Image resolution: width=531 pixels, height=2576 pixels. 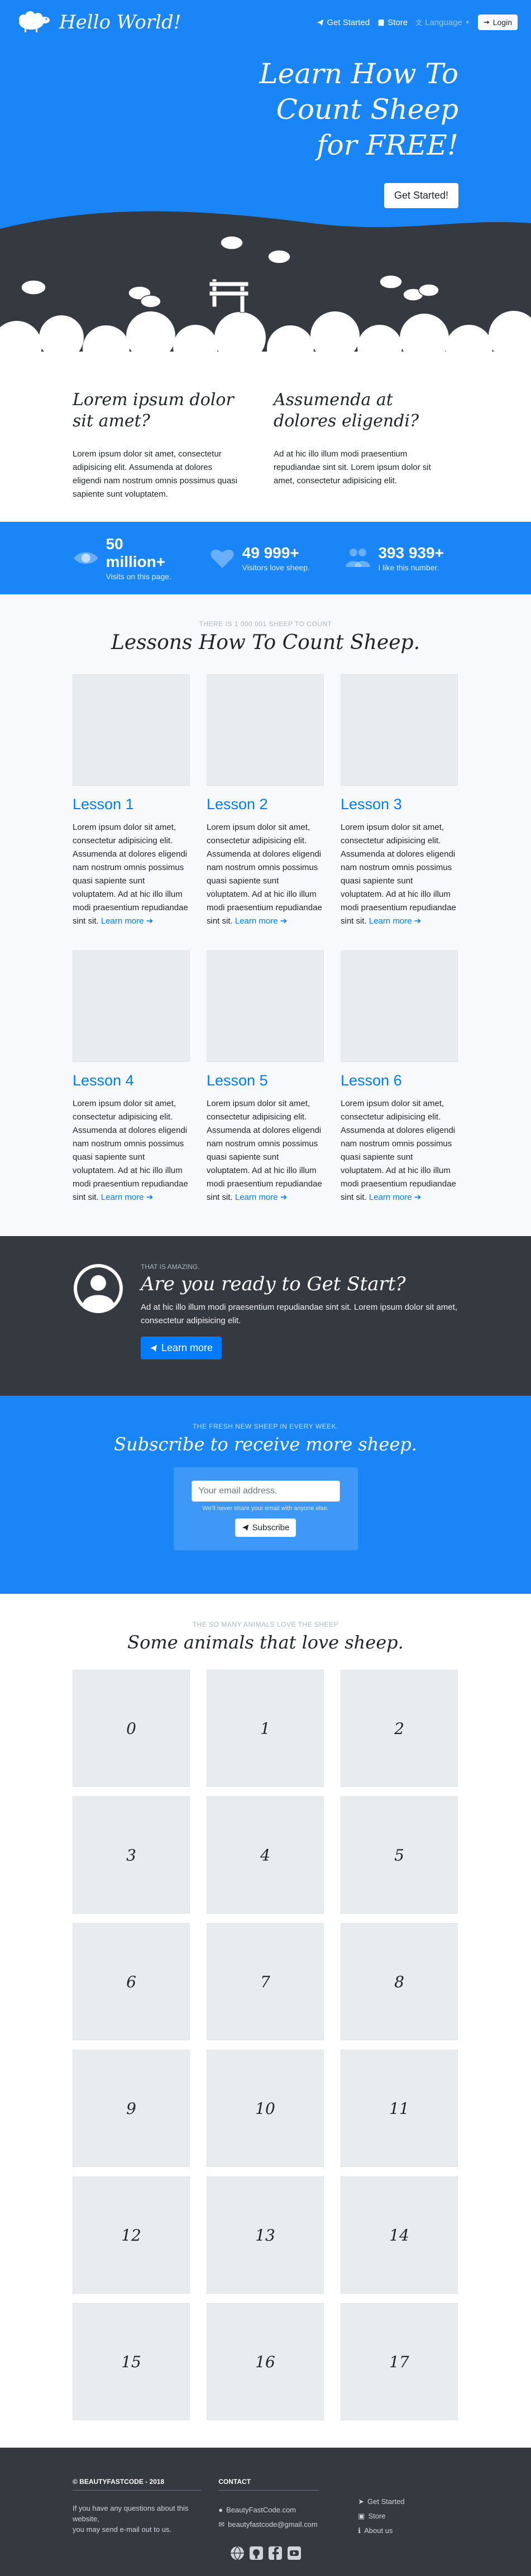 What do you see at coordinates (265, 1855) in the screenshot?
I see `animal-tile: 4` at bounding box center [265, 1855].